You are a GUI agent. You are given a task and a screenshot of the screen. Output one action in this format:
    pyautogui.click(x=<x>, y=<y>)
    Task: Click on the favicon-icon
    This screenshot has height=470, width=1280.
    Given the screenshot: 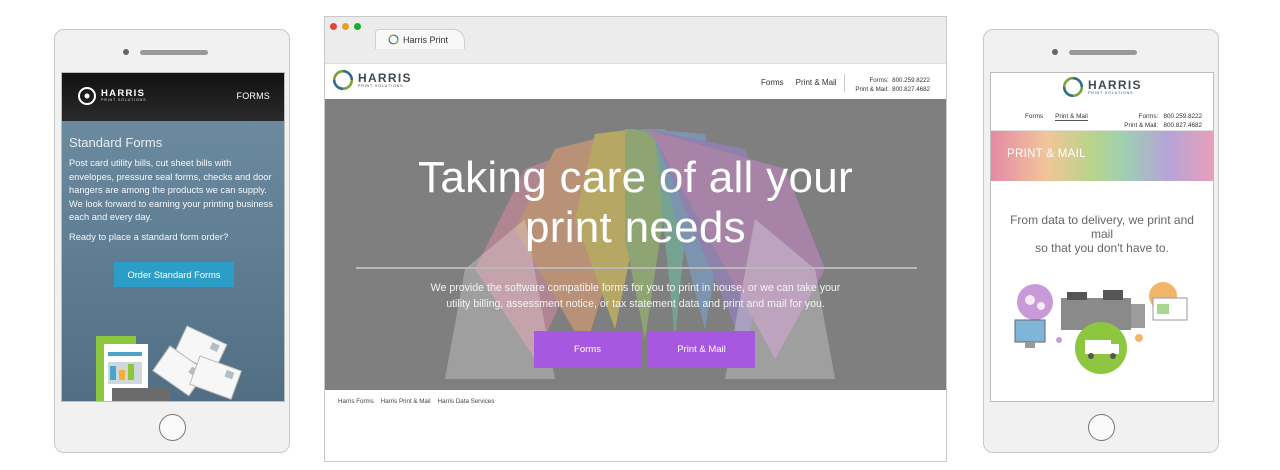 What is the action you would take?
    pyautogui.click(x=393, y=39)
    